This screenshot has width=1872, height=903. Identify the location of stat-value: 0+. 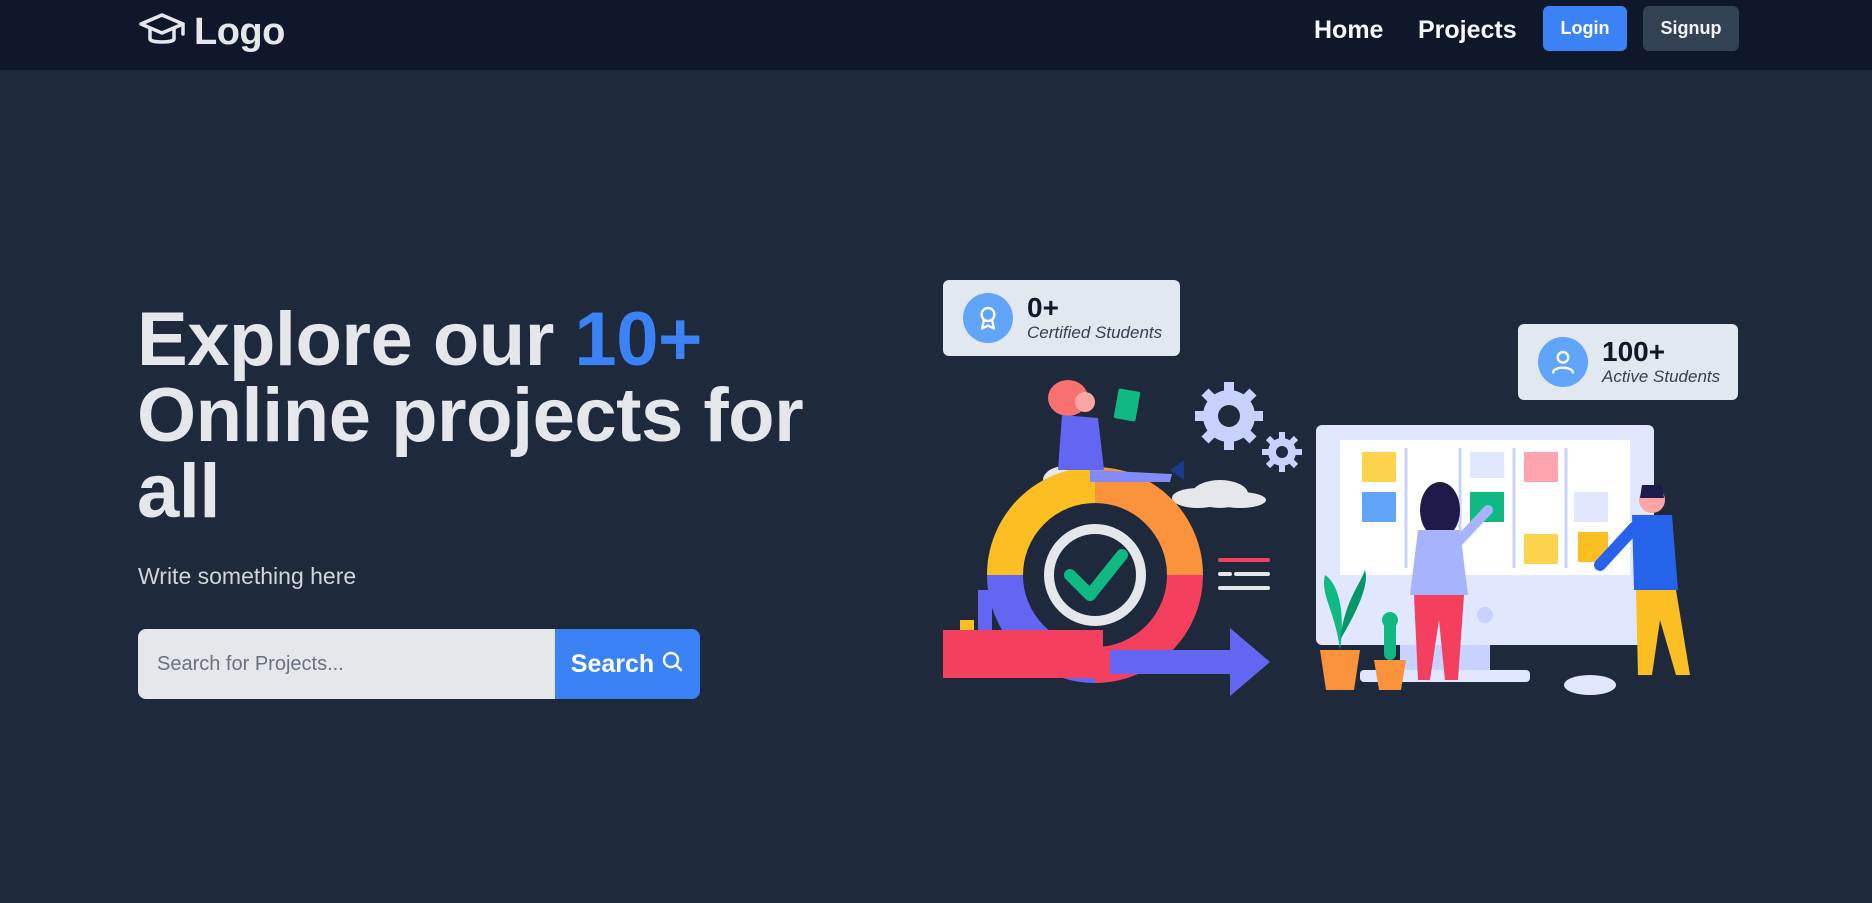
(1043, 307).